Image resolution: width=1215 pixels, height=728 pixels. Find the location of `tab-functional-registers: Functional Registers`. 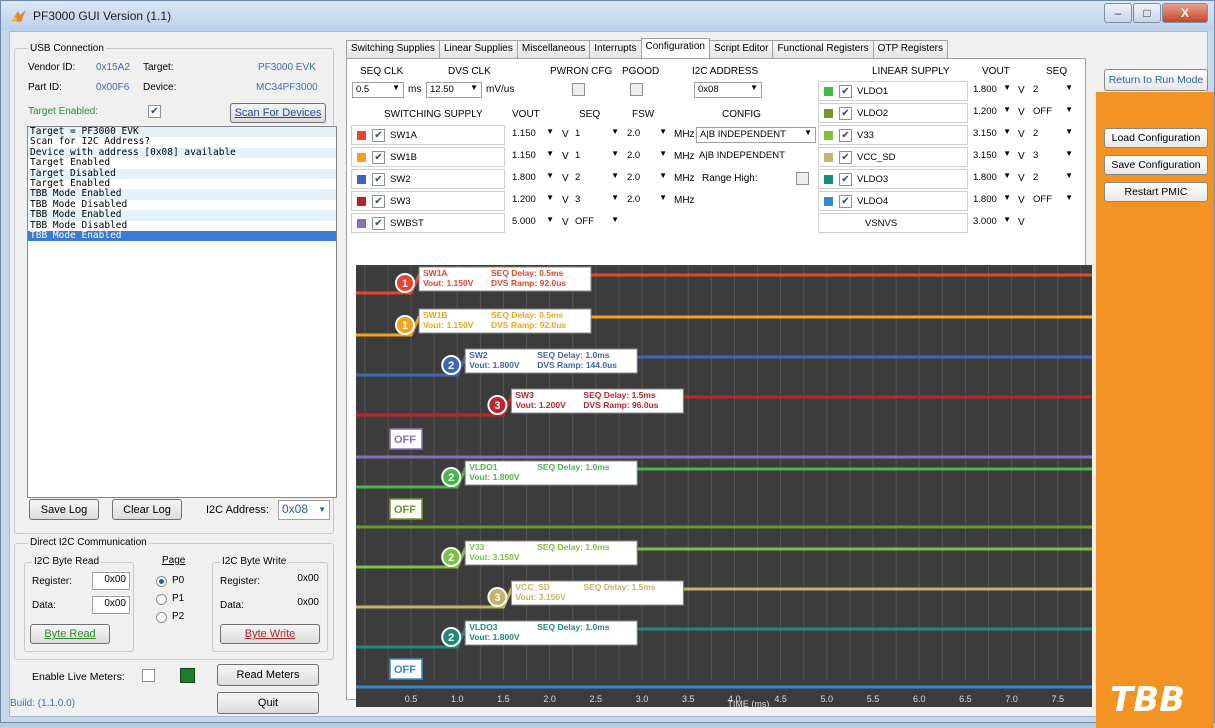

tab-functional-registers: Functional Registers is located at coordinates (823, 49).